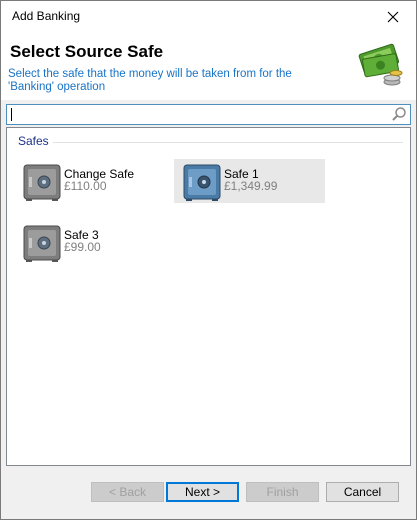 Image resolution: width=417 pixels, height=520 pixels. I want to click on window-title: Add Banking, so click(46, 16).